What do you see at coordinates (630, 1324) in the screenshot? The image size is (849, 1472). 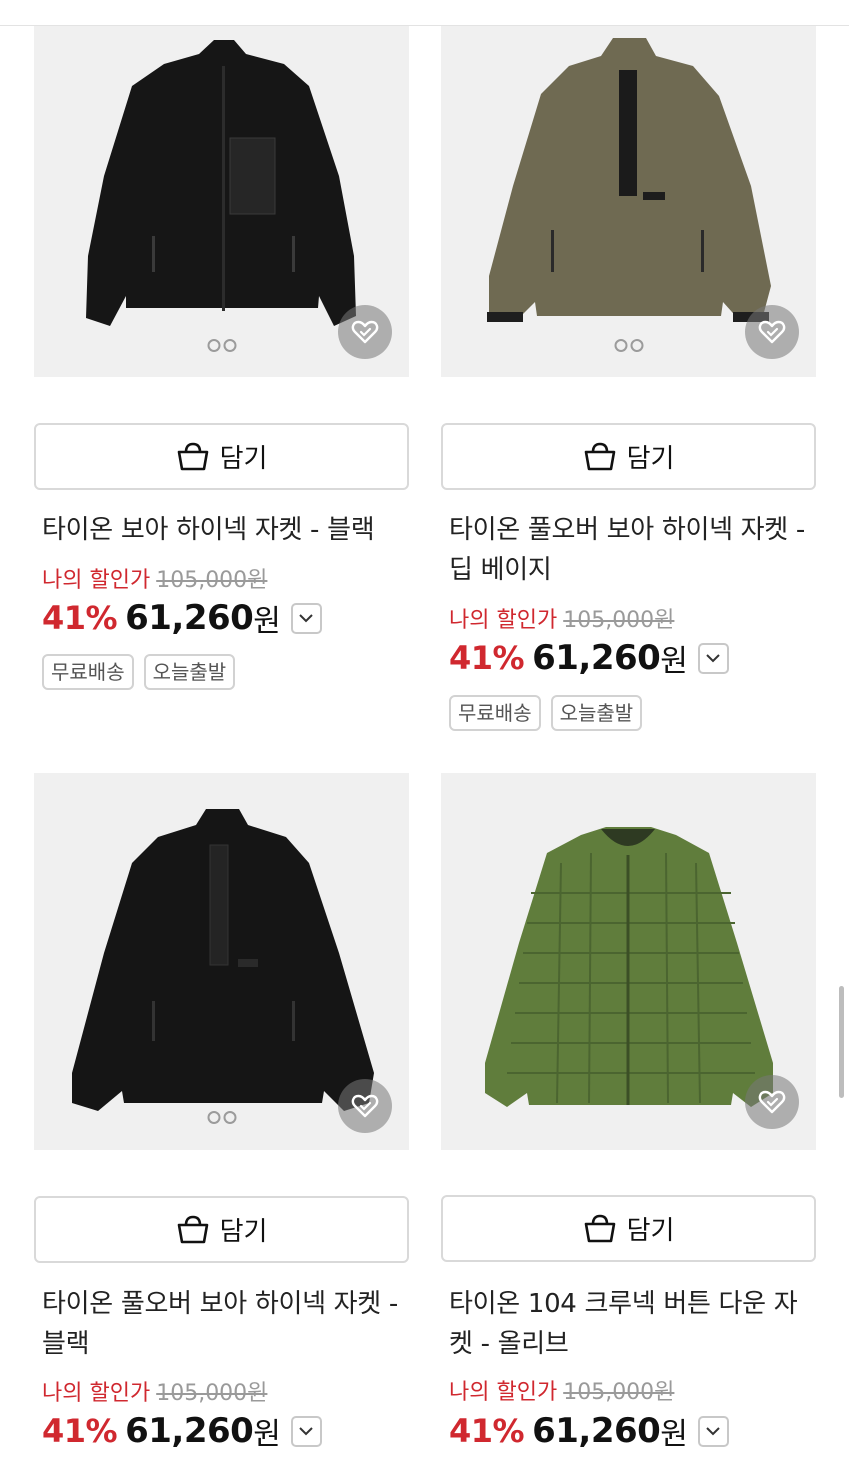 I see `product-title: 타이온 104 크루넥 버튼 다운 자켓 - 올리브` at bounding box center [630, 1324].